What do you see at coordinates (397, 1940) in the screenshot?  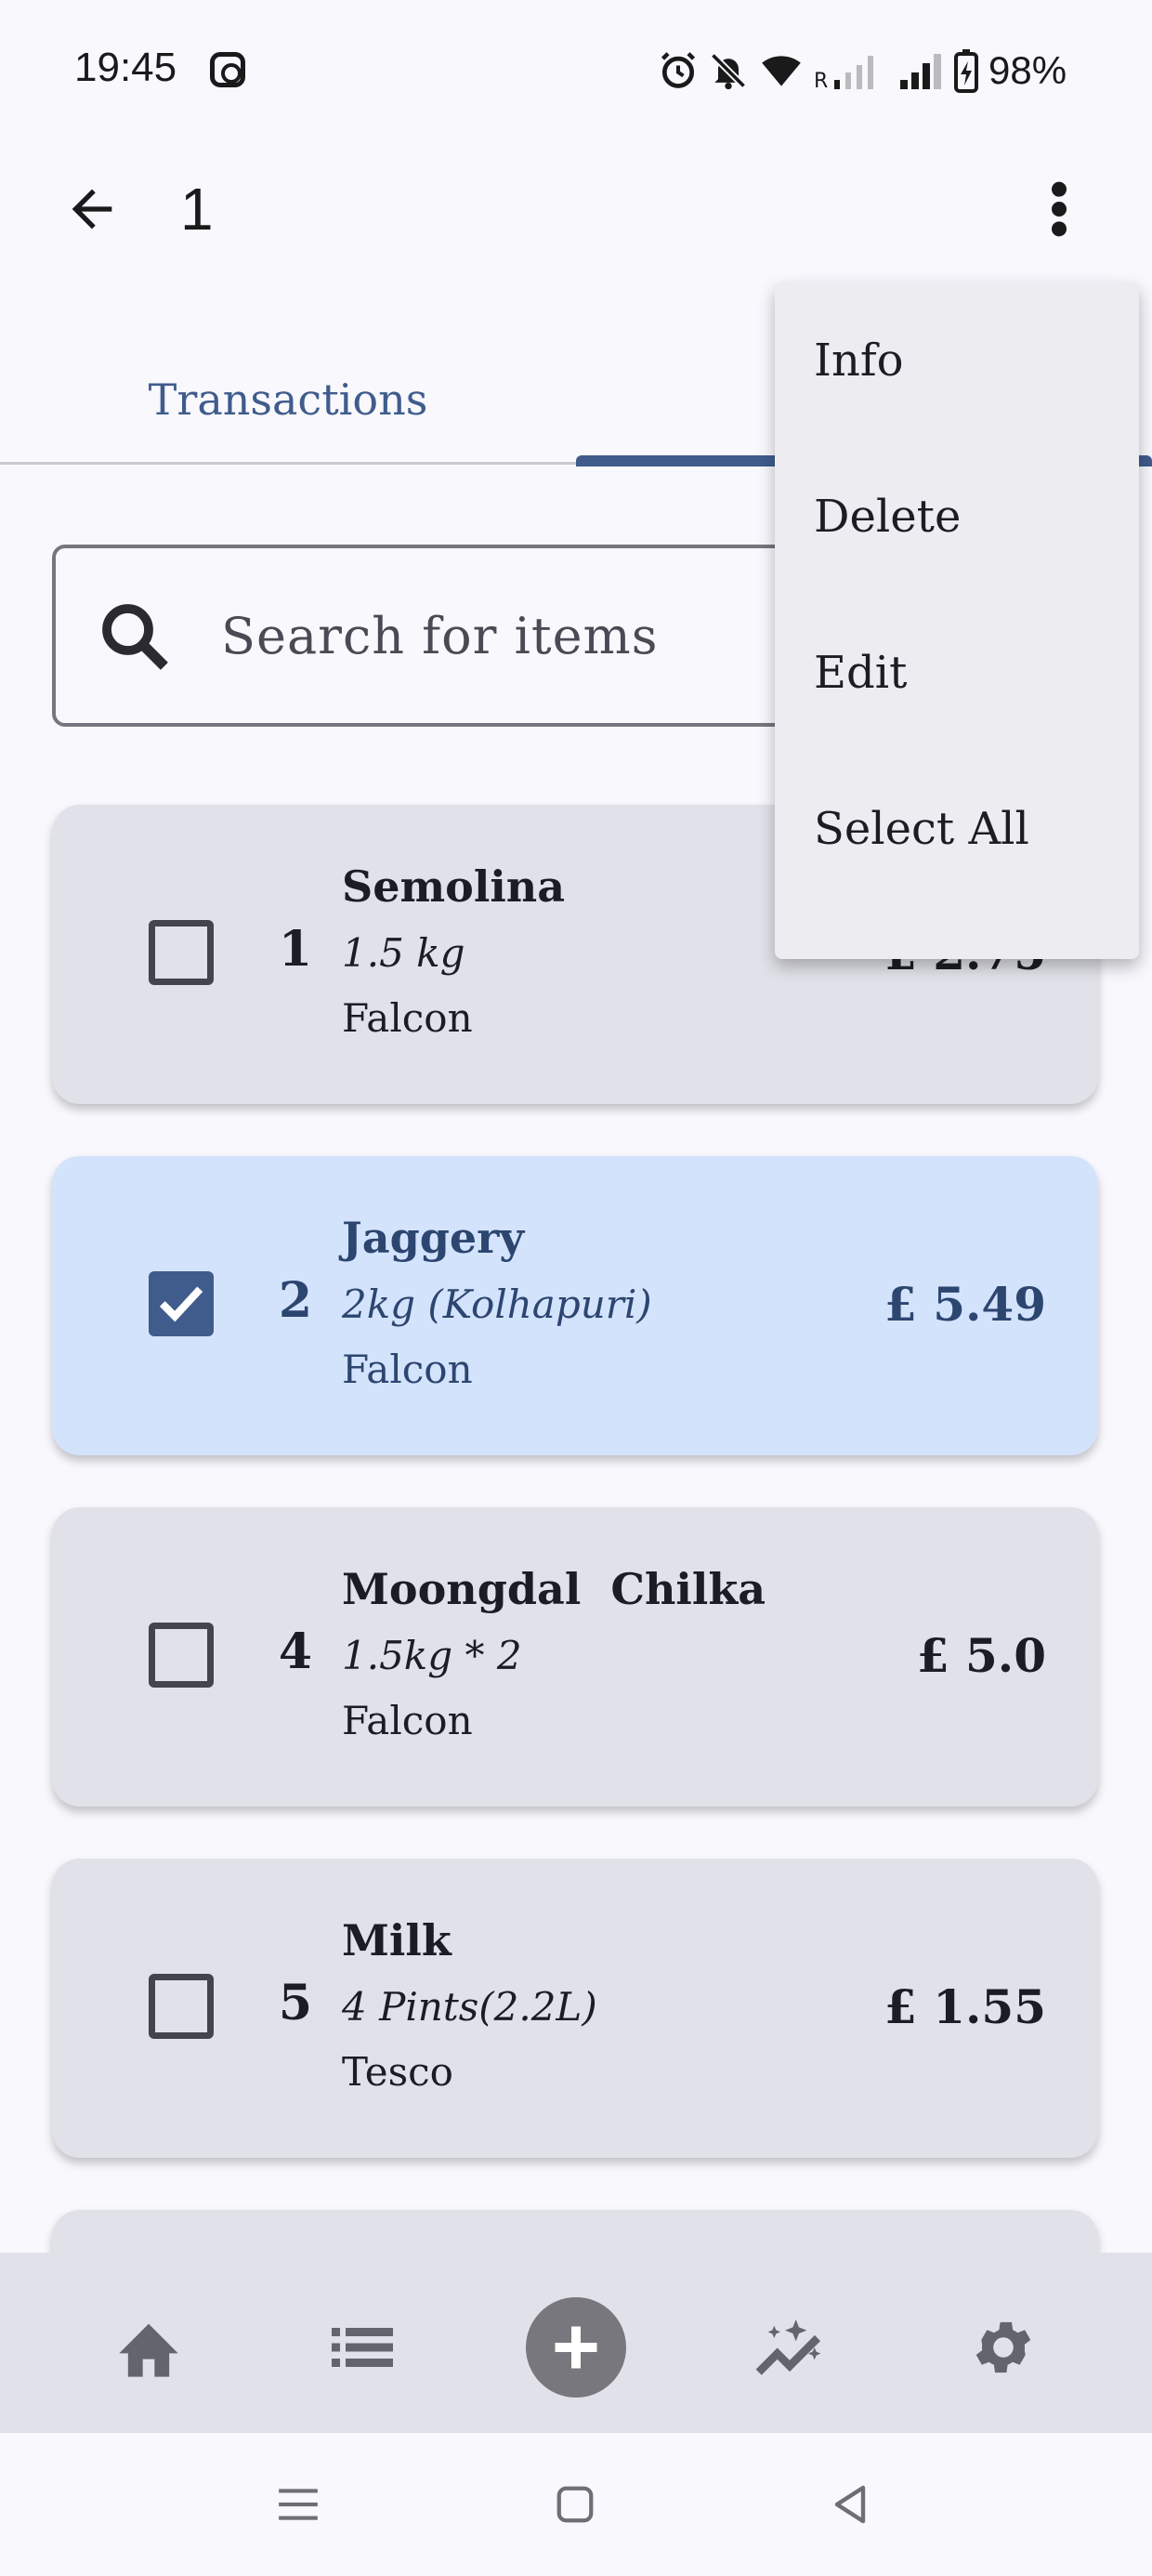 I see `item-name: Milk` at bounding box center [397, 1940].